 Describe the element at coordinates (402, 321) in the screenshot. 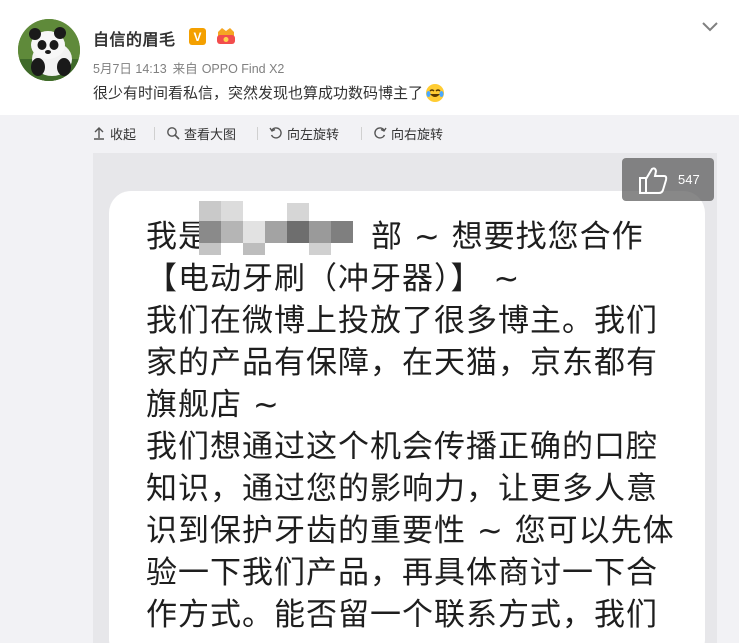

I see `message-line: 我们在微博上投放了很多博主。我们` at that location.